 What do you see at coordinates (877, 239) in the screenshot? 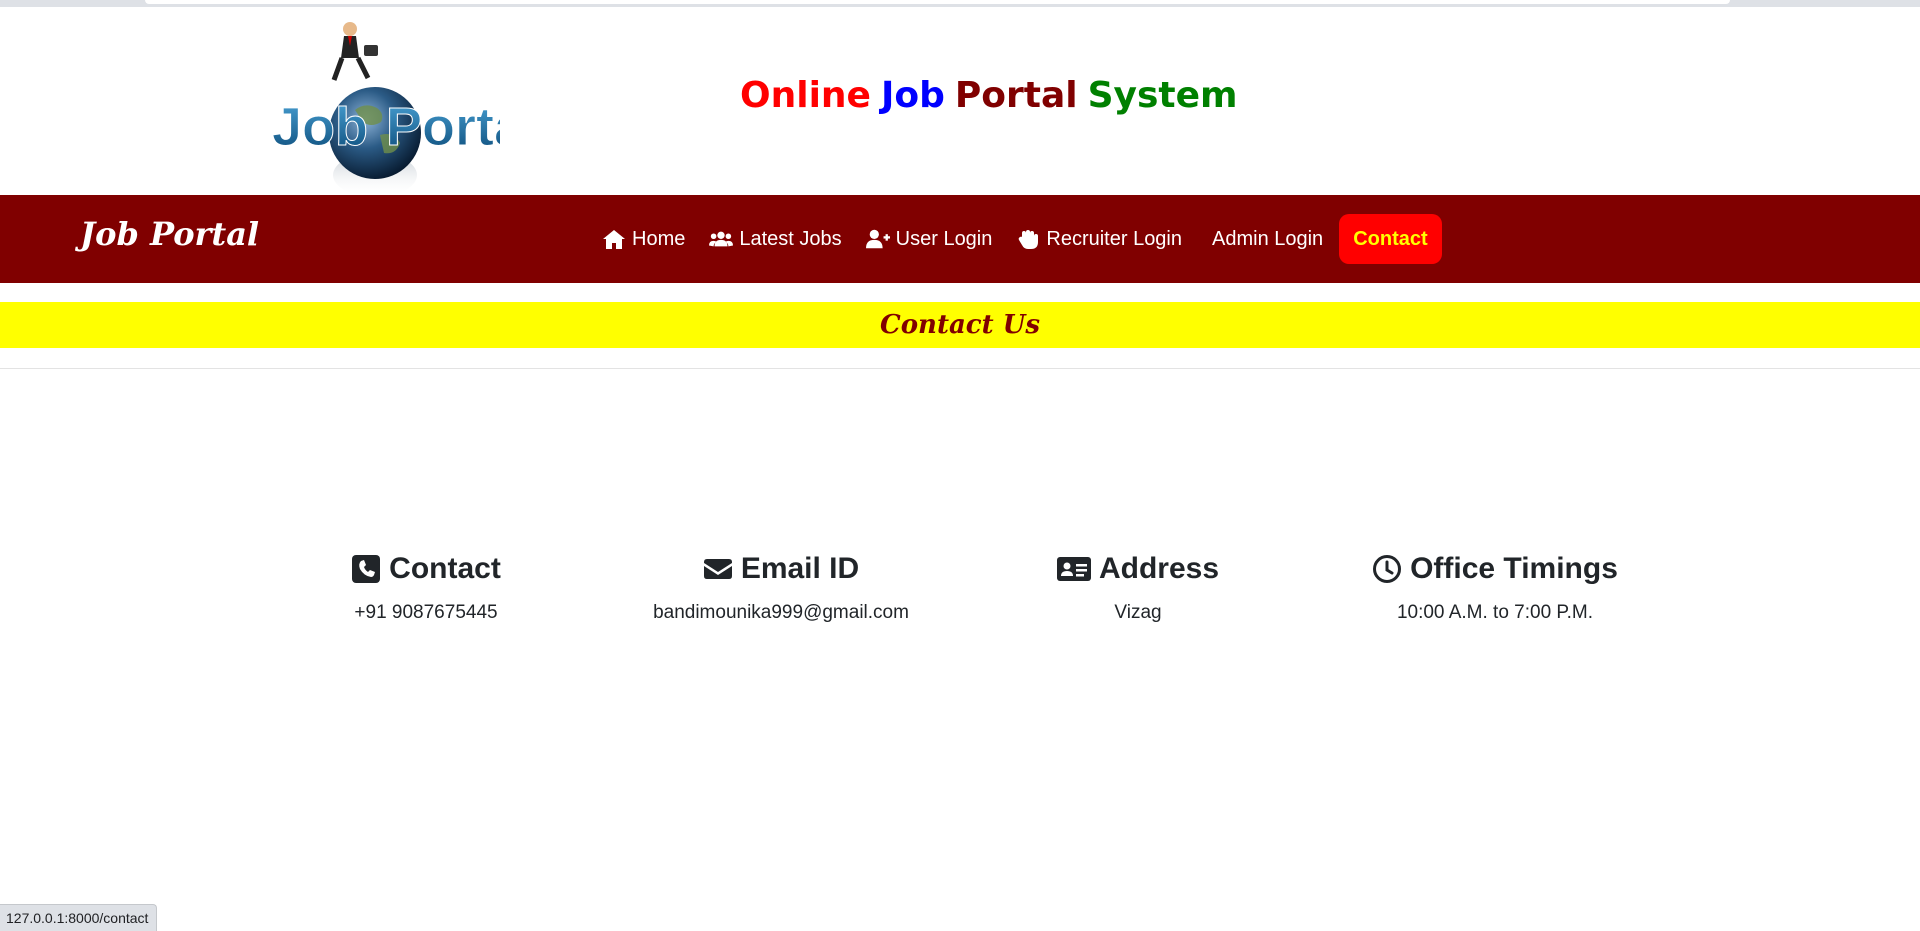
I see `user-plus-icon` at bounding box center [877, 239].